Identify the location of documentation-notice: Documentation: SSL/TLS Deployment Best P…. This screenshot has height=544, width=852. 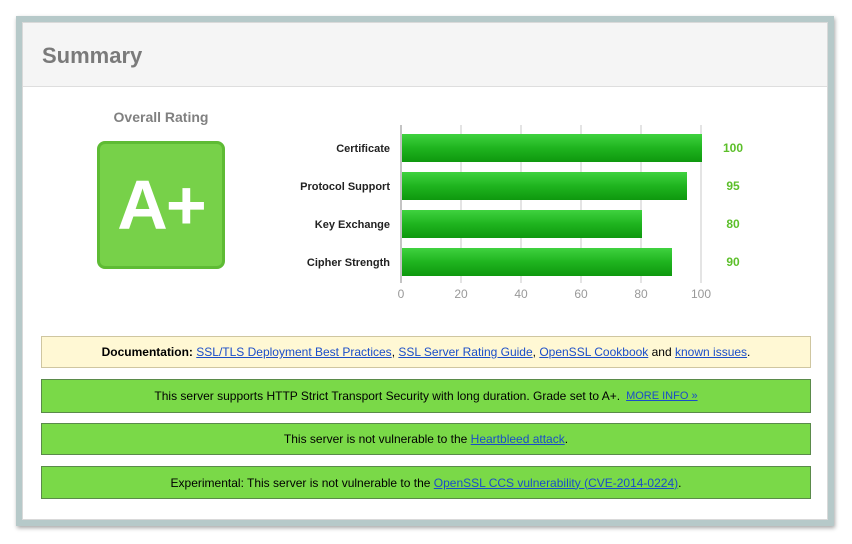
(426, 352).